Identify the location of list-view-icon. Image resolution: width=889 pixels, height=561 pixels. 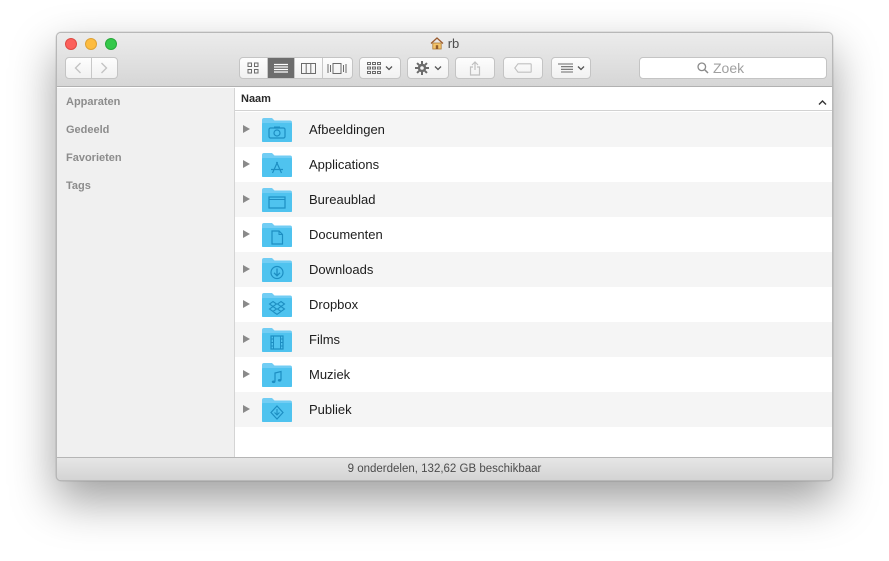
(280, 68).